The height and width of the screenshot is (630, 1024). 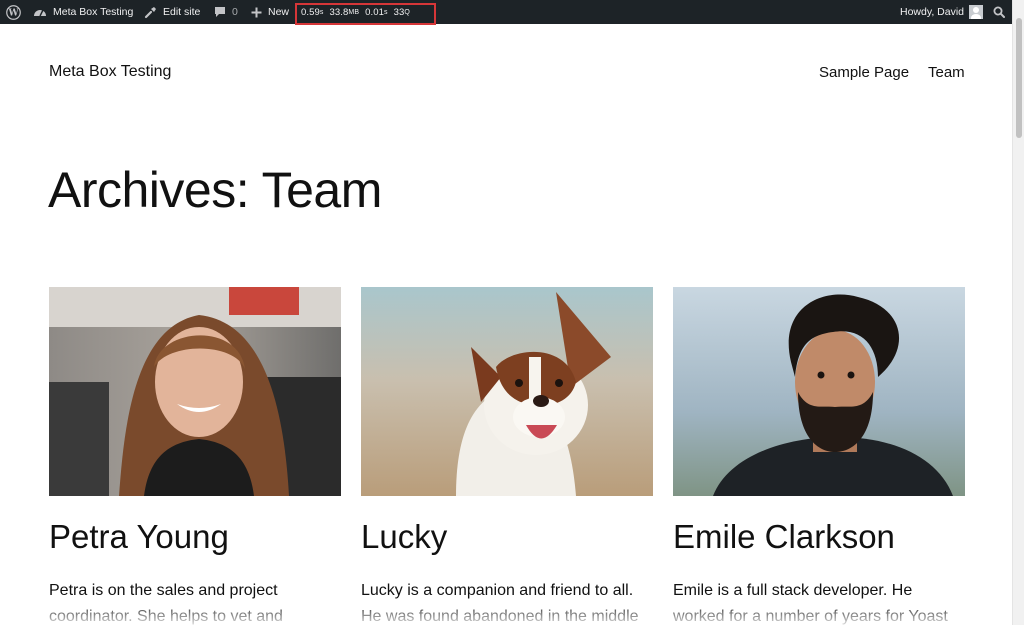 I want to click on team-member-name: Emile Clarkson, so click(x=784, y=537).